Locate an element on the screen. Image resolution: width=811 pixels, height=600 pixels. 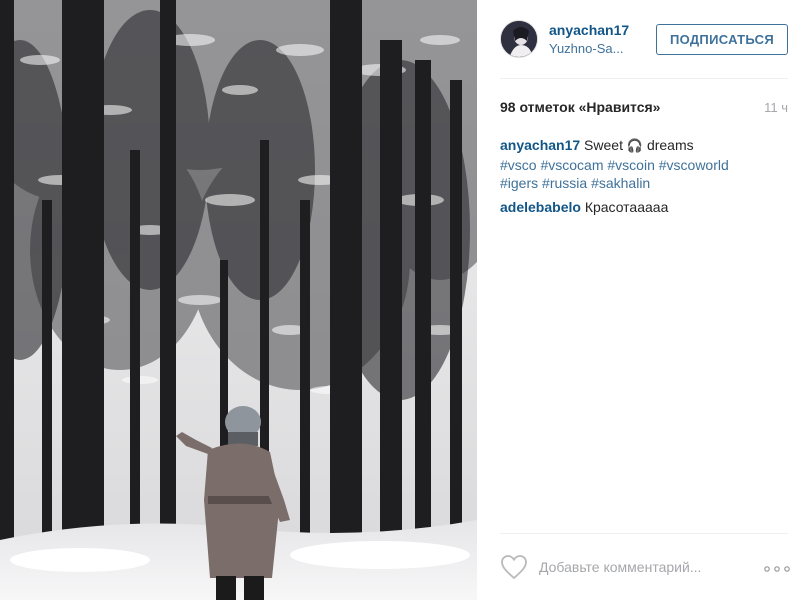
caption-text-before: Sweet is located at coordinates (603, 145).